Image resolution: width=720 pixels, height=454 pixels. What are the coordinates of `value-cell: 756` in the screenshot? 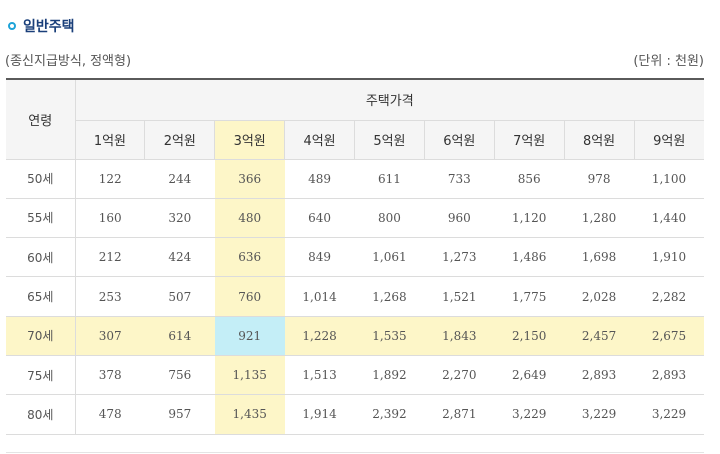 It's located at (179, 375).